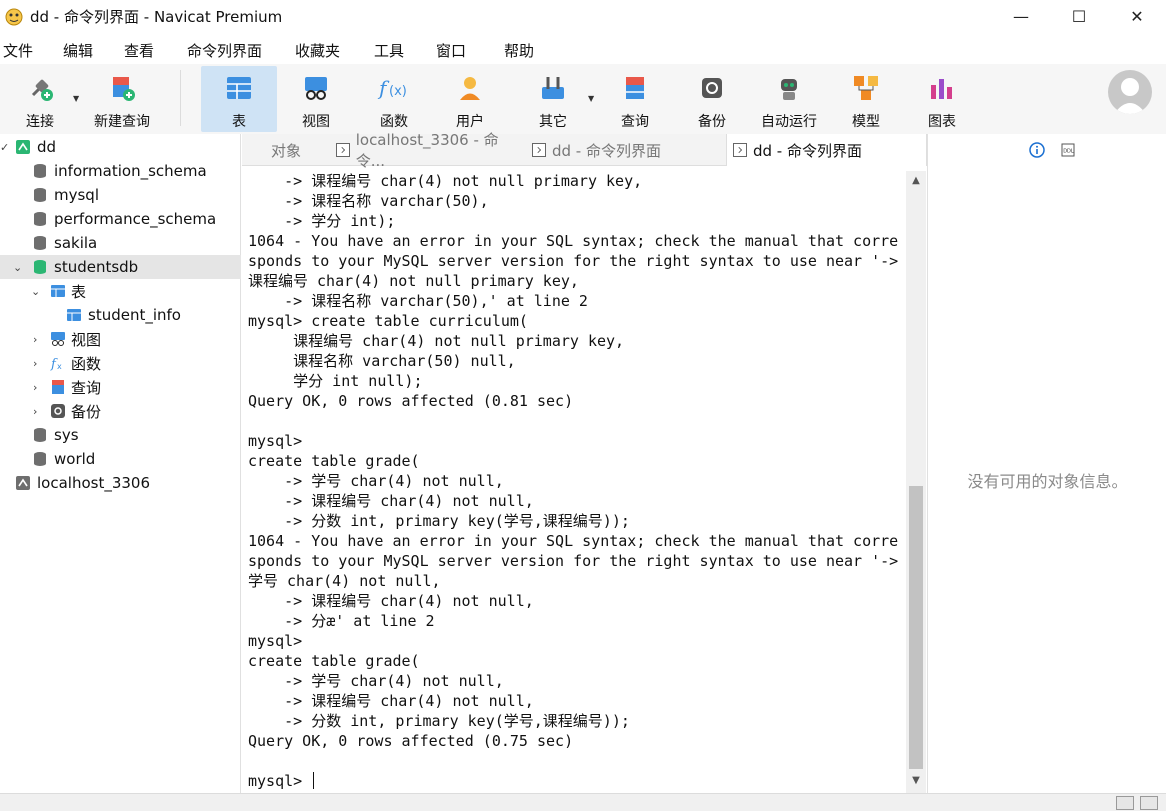 The width and height of the screenshot is (1166, 811). What do you see at coordinates (66, 435) in the screenshot?
I see `tree-label: sys` at bounding box center [66, 435].